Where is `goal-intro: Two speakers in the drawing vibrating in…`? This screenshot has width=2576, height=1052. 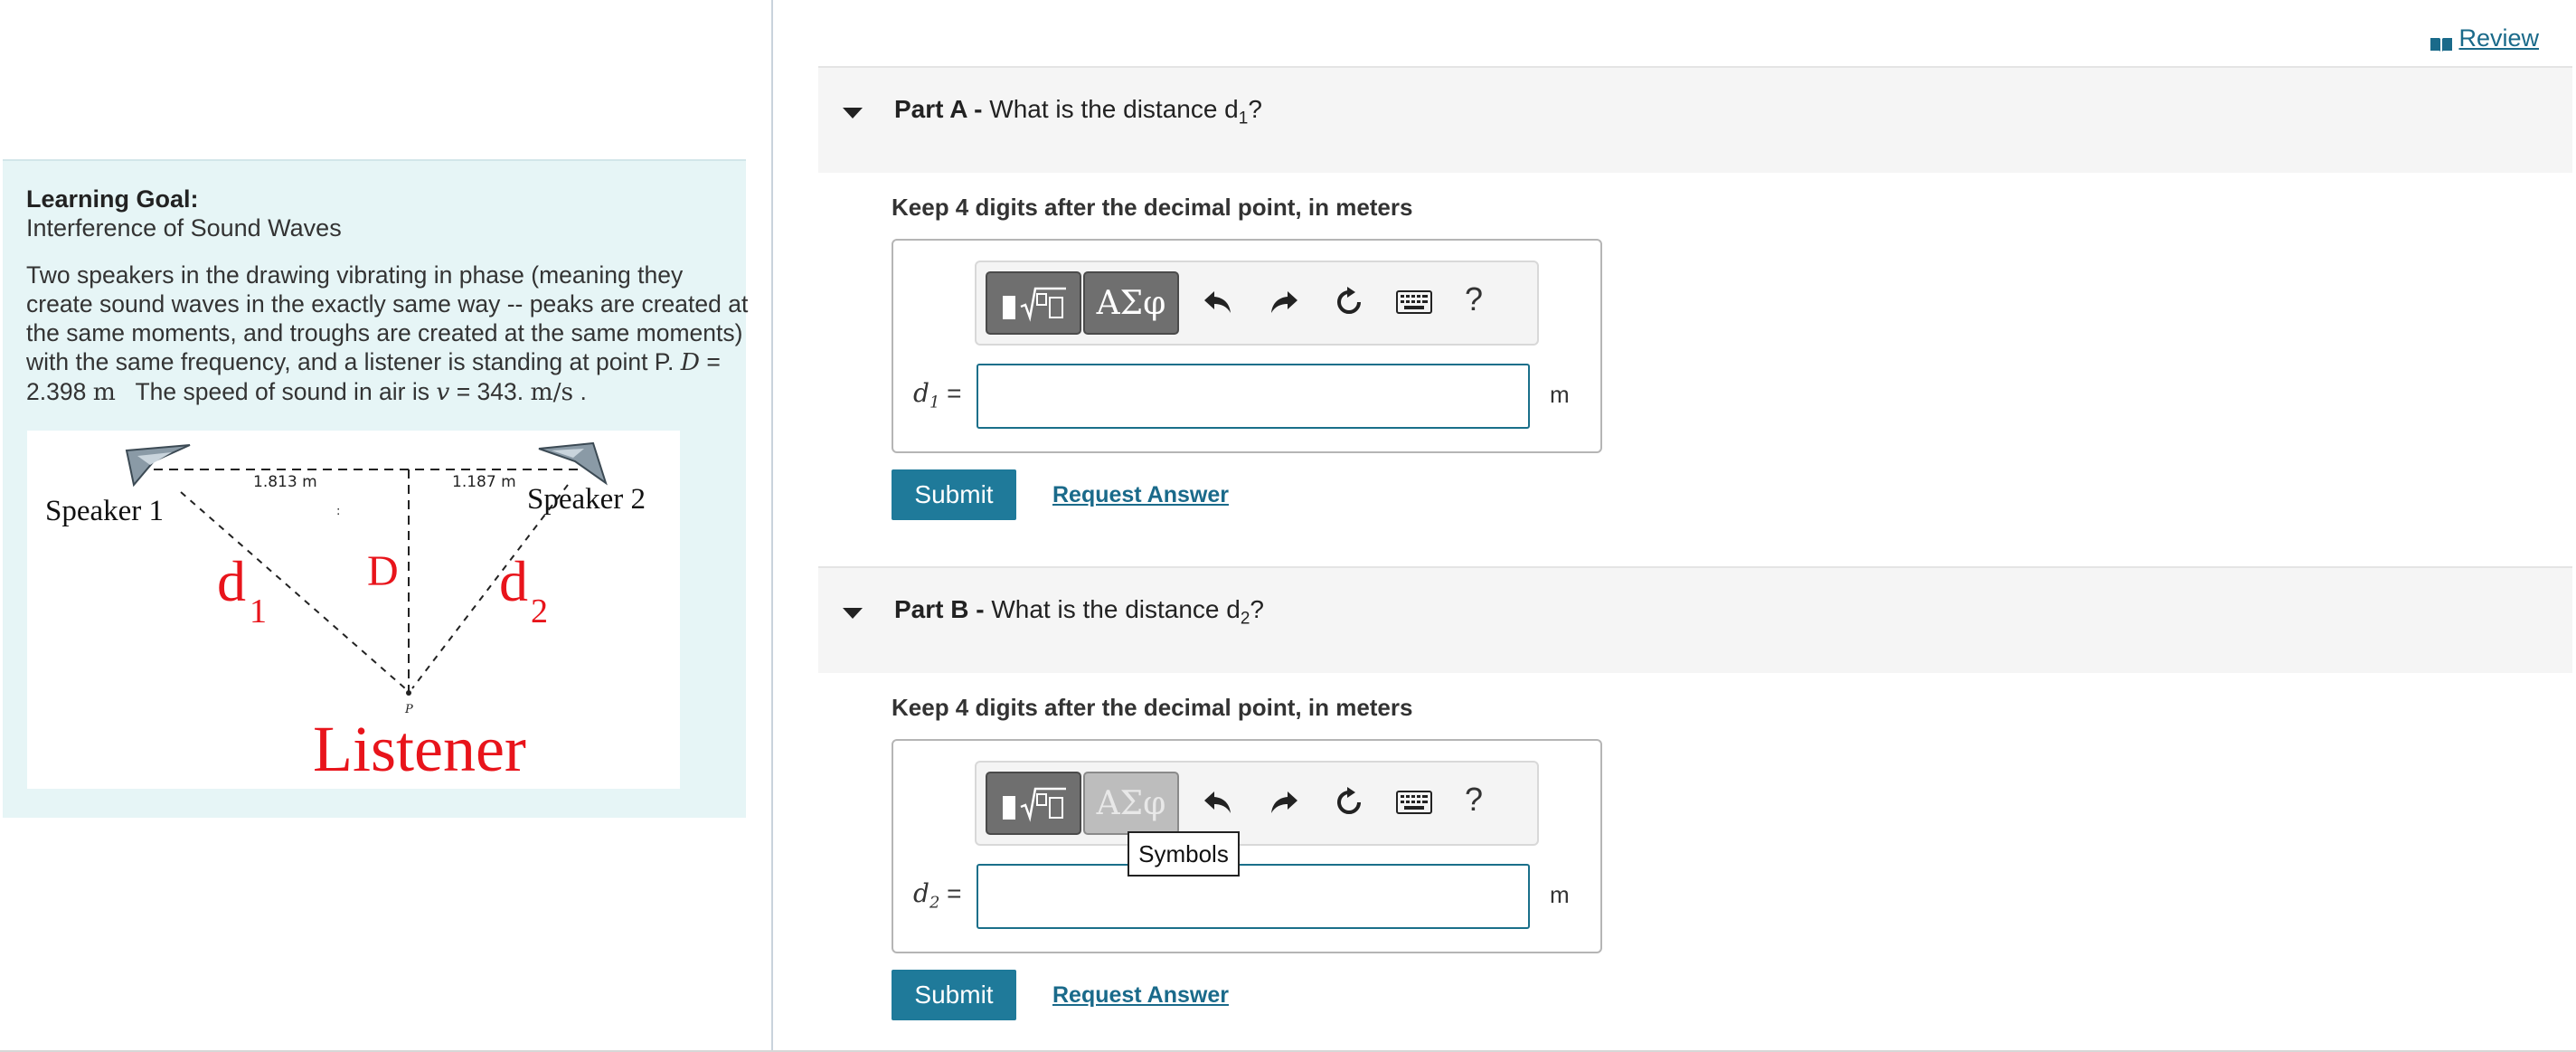
goal-intro: Two speakers in the drawing vibrating in… is located at coordinates (387, 318).